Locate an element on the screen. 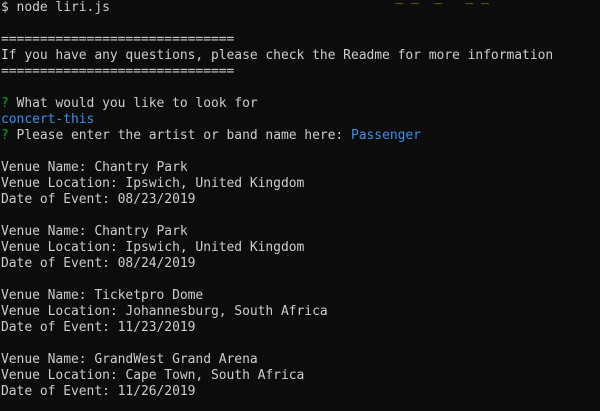 Image resolution: width=600 pixels, height=411 pixels. event-1-date: Date of Event: 08/23/2019 is located at coordinates (98, 199).